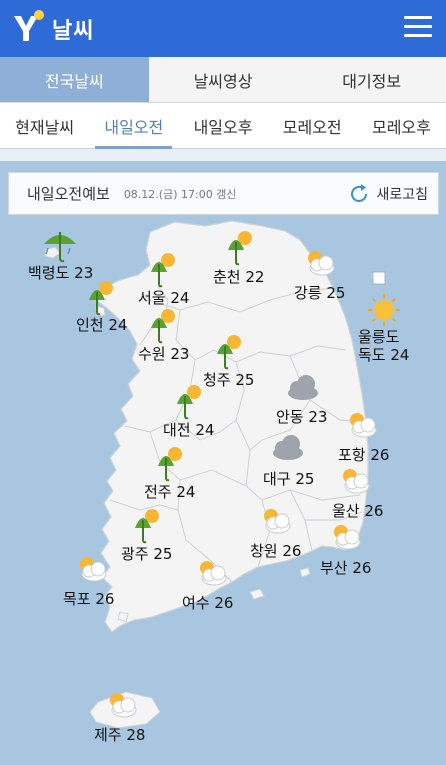 The image size is (446, 765). What do you see at coordinates (363, 454) in the screenshot?
I see `city-label: 포항 26` at bounding box center [363, 454].